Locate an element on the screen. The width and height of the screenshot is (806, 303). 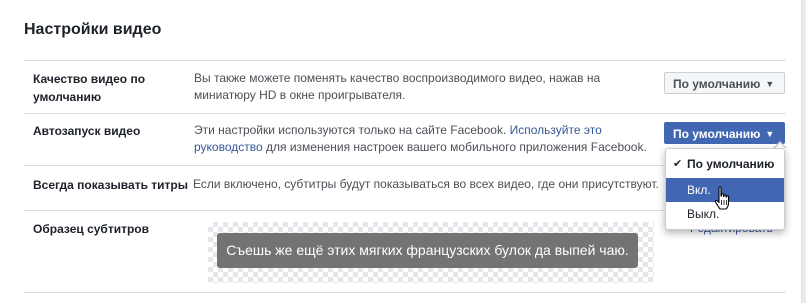
menu-option-label: Вкл. is located at coordinates (699, 190).